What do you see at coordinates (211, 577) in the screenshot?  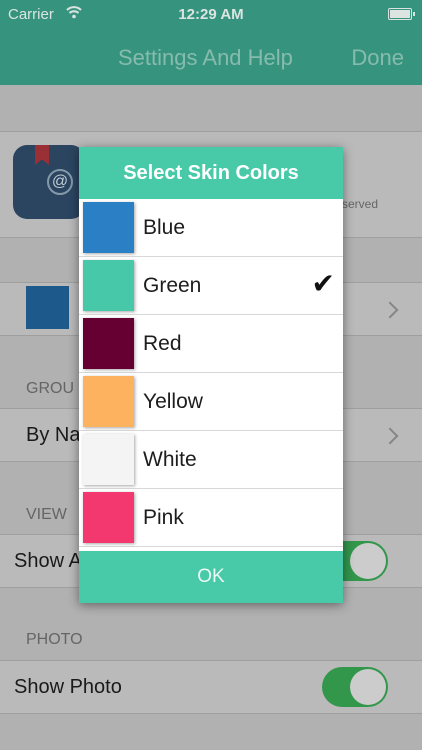 I see `ok-button: OK` at bounding box center [211, 577].